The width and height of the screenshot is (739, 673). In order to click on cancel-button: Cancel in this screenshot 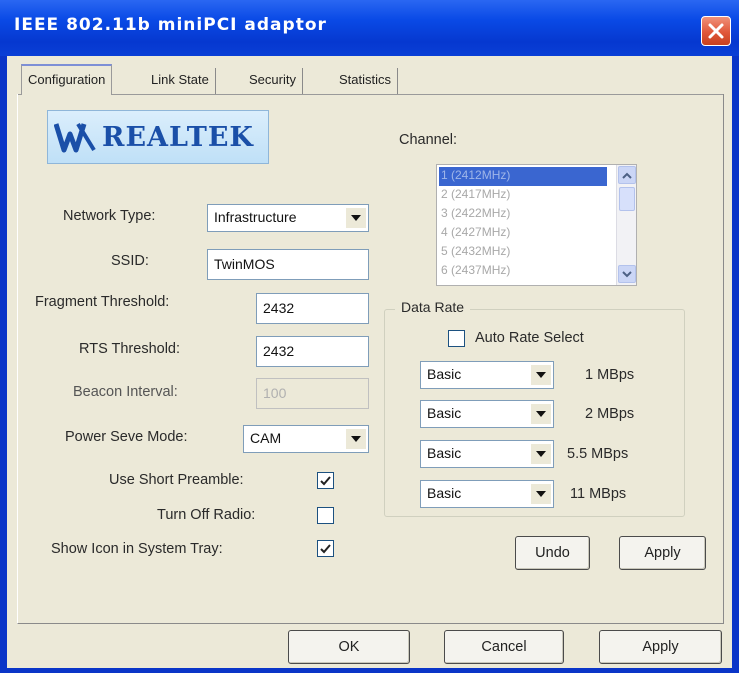, I will do `click(504, 647)`.